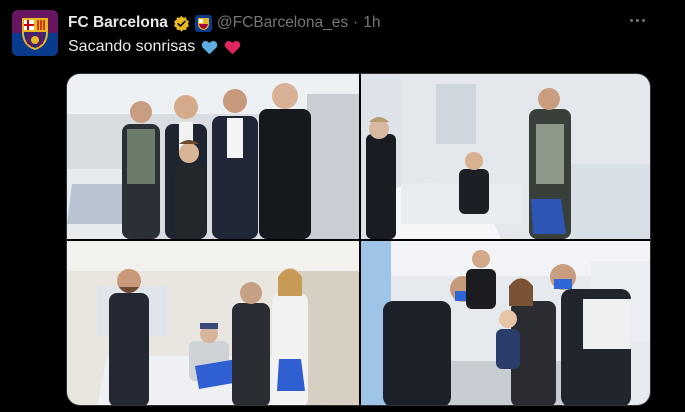 The image size is (685, 412). I want to click on more-options-icon, so click(637, 20).